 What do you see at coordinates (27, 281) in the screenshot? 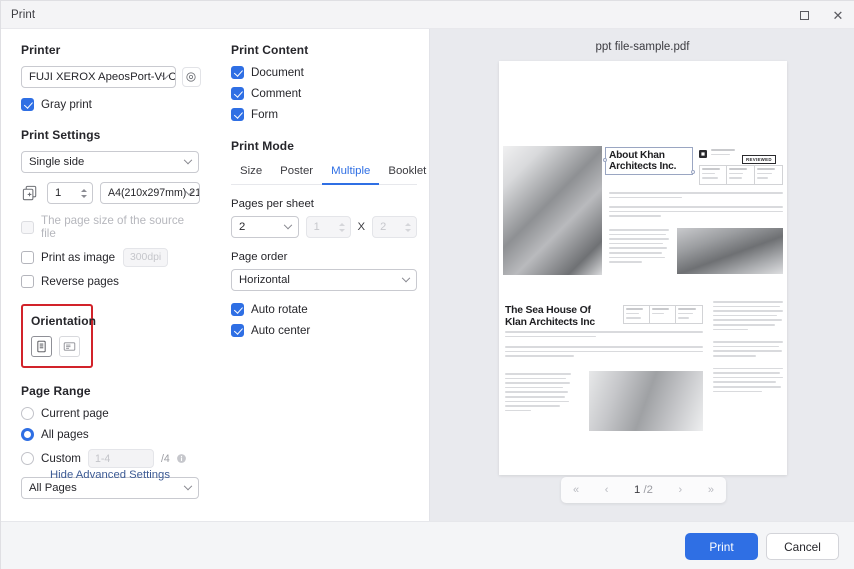
I see `reverse-pages-checkbox` at bounding box center [27, 281].